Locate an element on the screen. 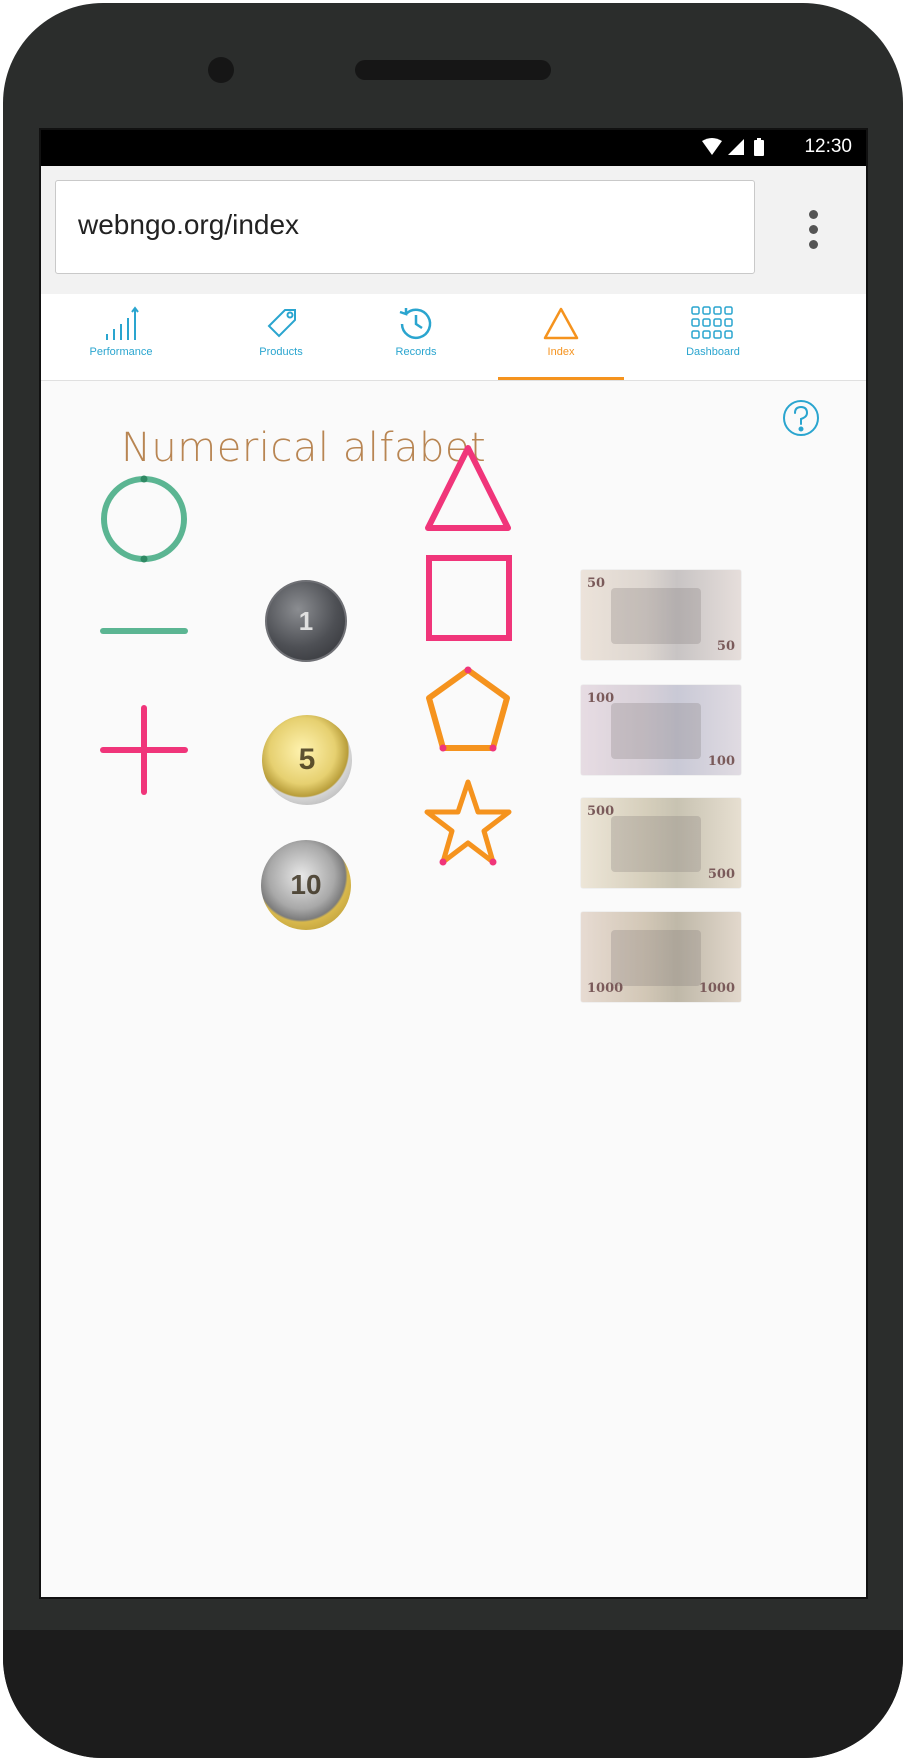 Image resolution: width=908 pixels, height=1763 pixels. coin-5: 5 is located at coordinates (307, 760).